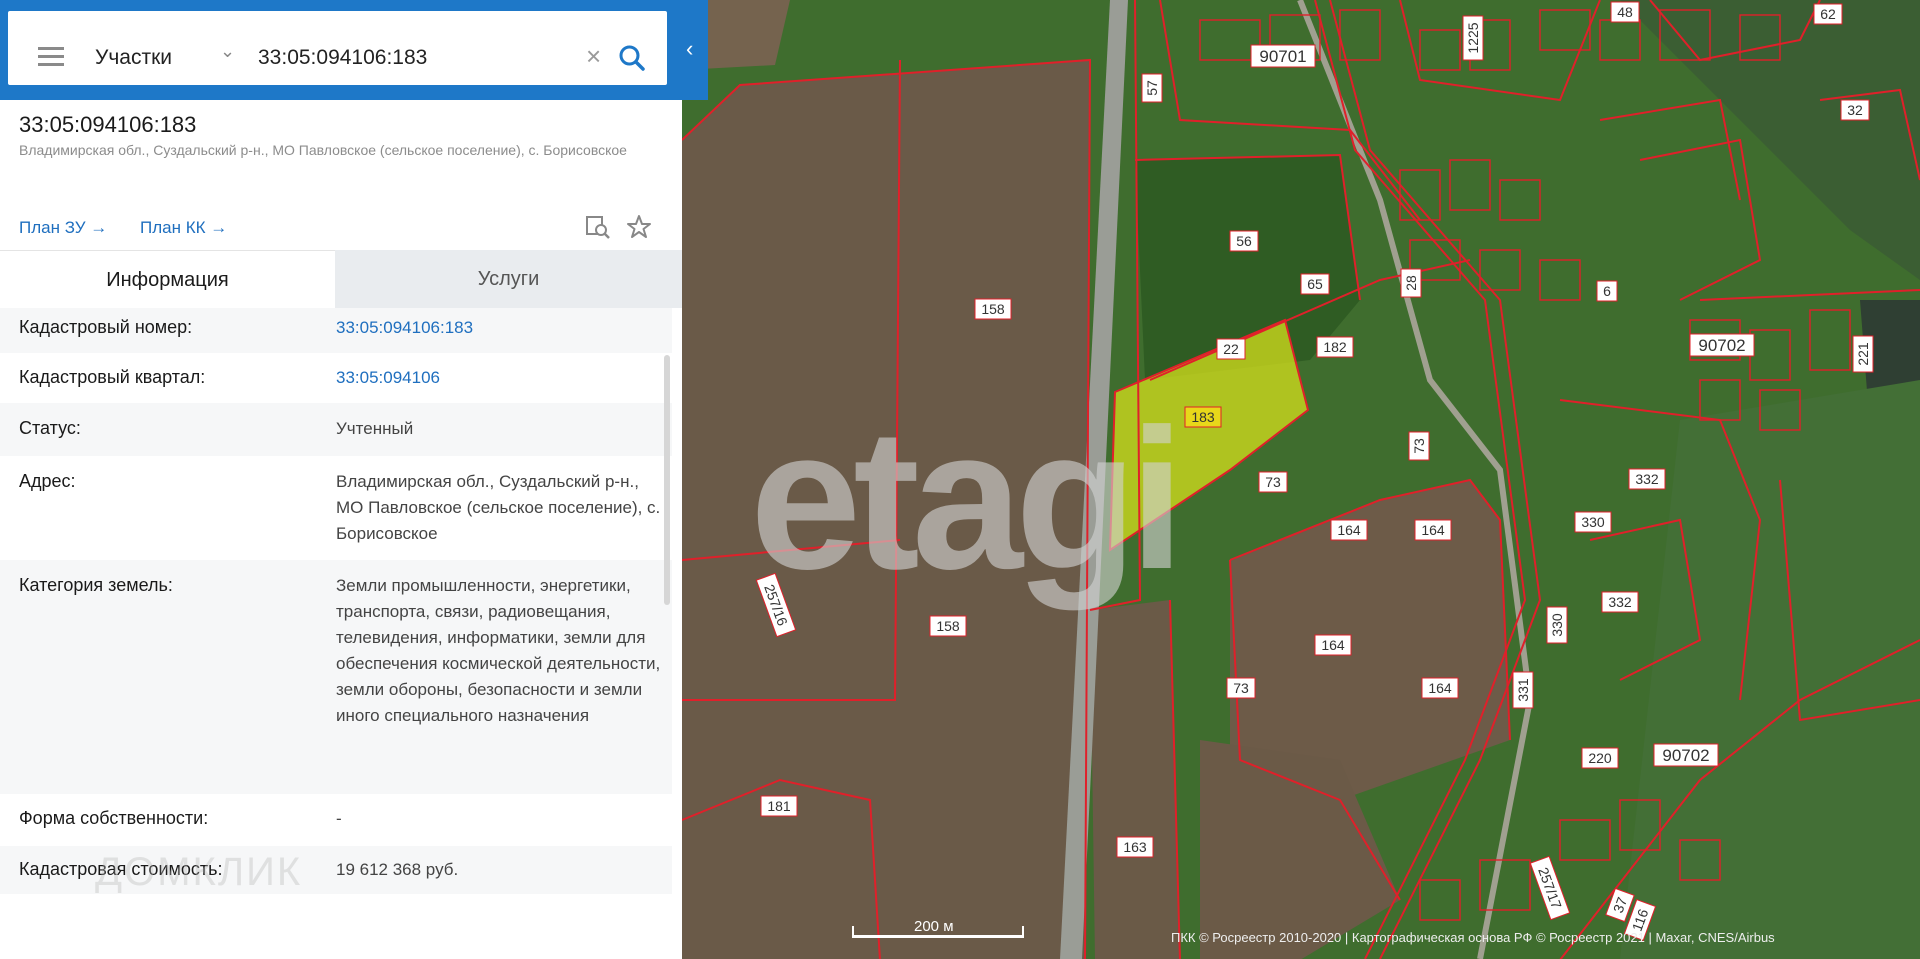 Image resolution: width=1920 pixels, height=959 pixels. What do you see at coordinates (50, 428) in the screenshot?
I see `info-label: Статус:` at bounding box center [50, 428].